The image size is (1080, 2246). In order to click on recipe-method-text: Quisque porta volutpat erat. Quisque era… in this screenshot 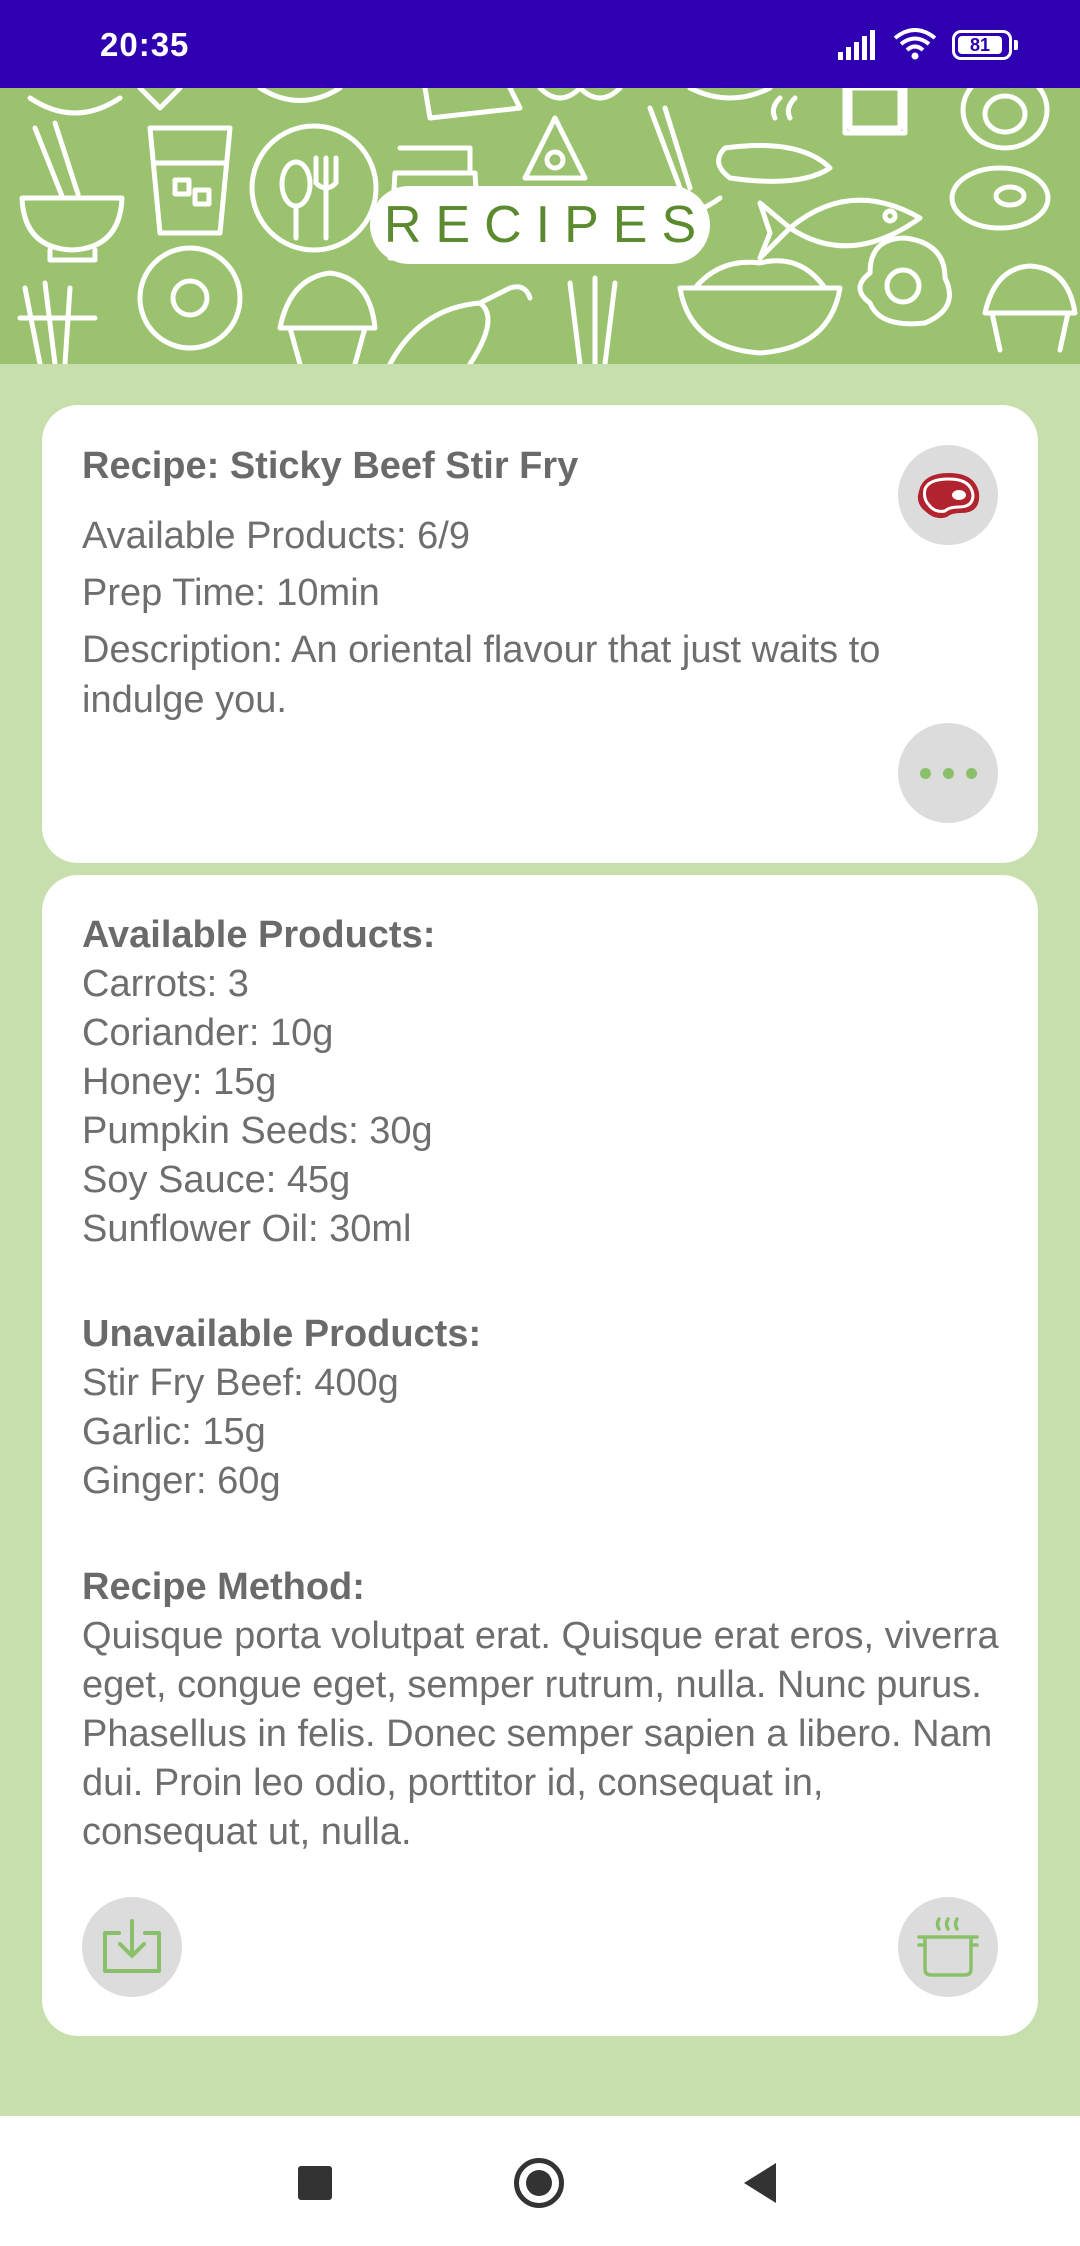, I will do `click(540, 1734)`.